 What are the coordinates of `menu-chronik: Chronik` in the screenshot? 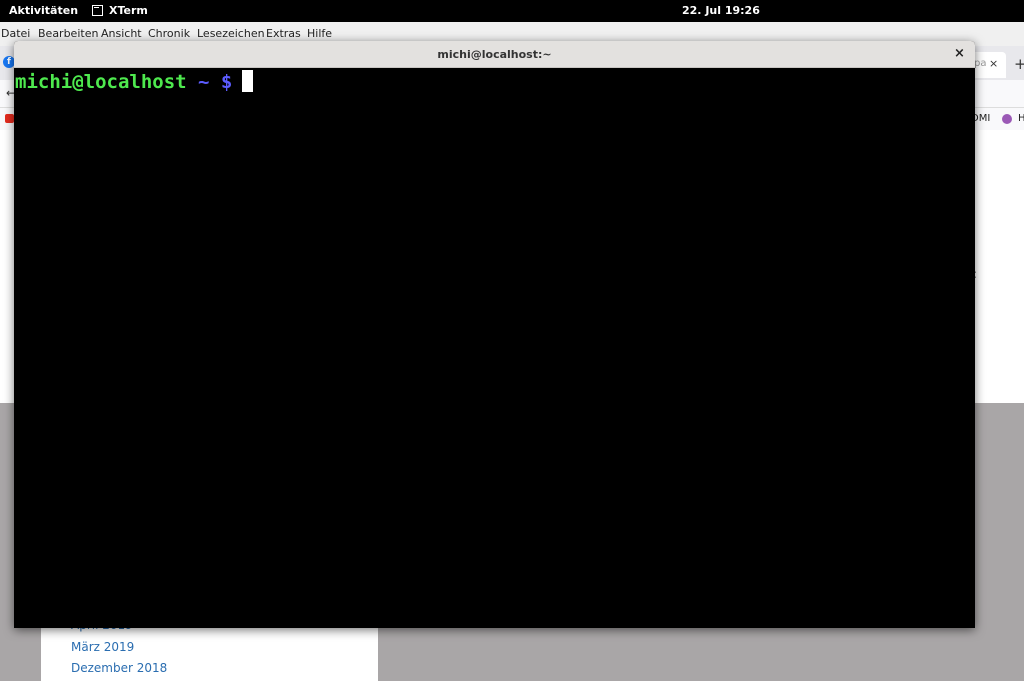 It's located at (169, 33).